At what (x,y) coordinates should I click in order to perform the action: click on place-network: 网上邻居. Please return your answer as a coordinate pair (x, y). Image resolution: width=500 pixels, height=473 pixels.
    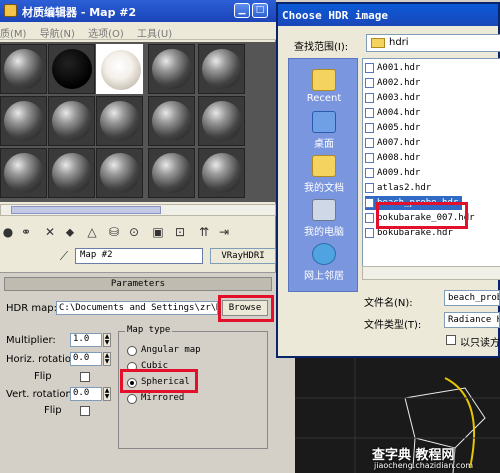
    Looking at the image, I should click on (324, 262).